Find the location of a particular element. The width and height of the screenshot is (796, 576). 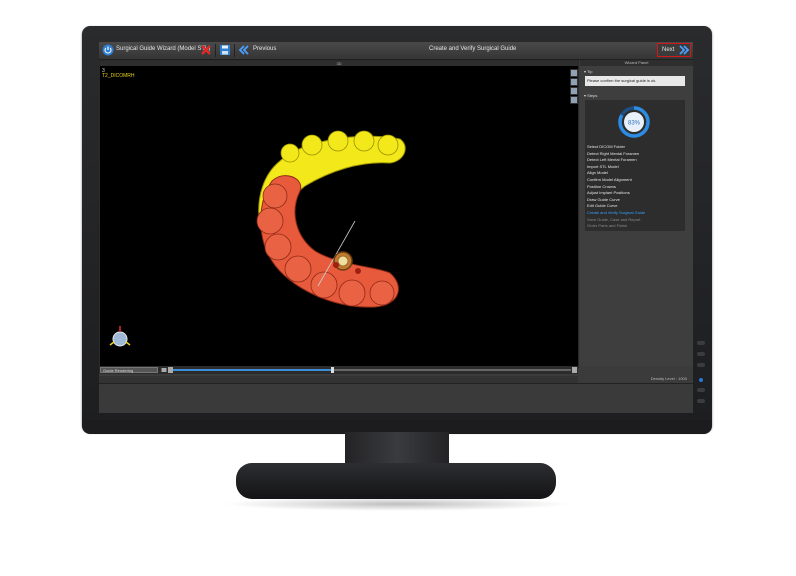

steps-header-label: Steps is located at coordinates (592, 95).